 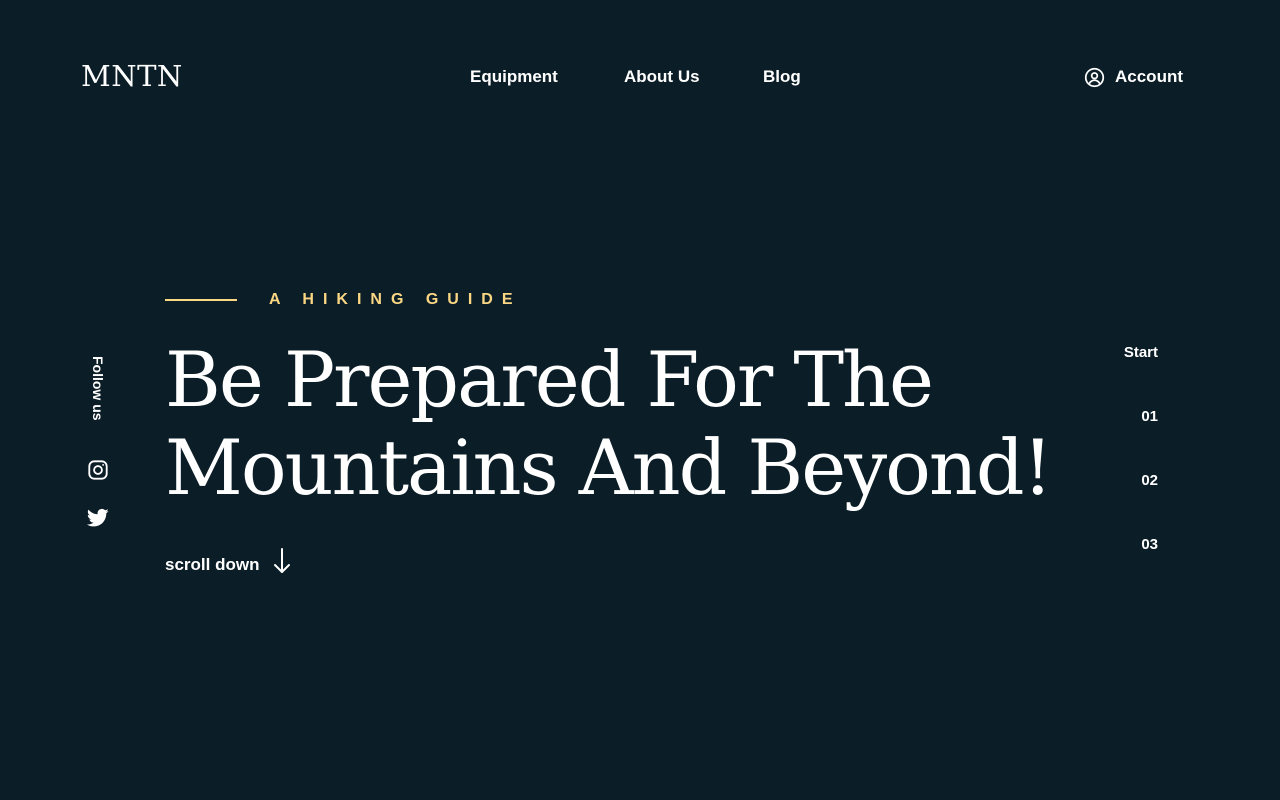 I want to click on account-link: Account, so click(x=1133, y=77).